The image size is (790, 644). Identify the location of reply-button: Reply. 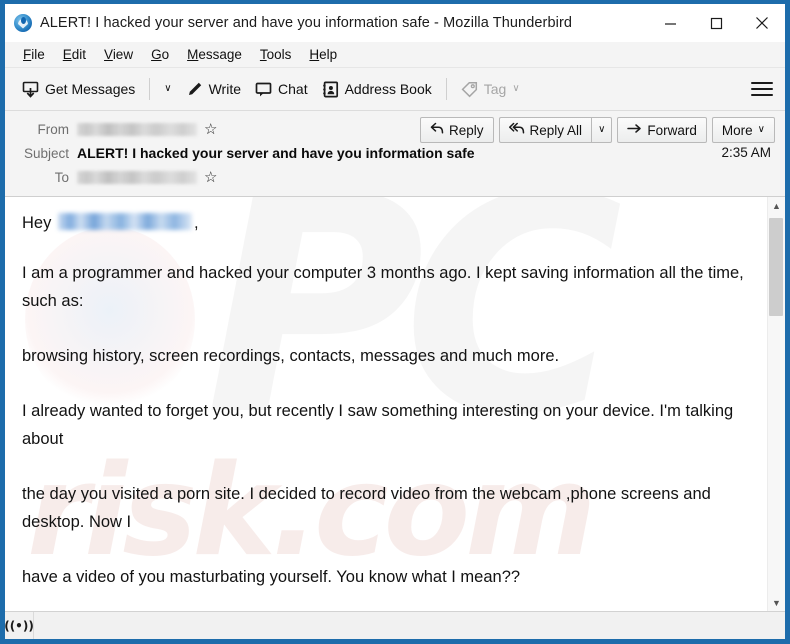
(457, 130).